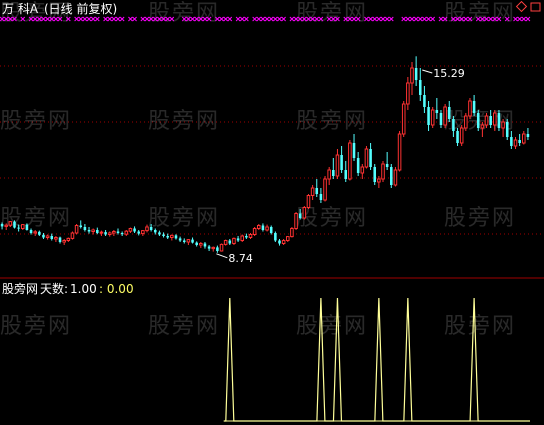  I want to click on stock-name: 万 科A, so click(20, 9).